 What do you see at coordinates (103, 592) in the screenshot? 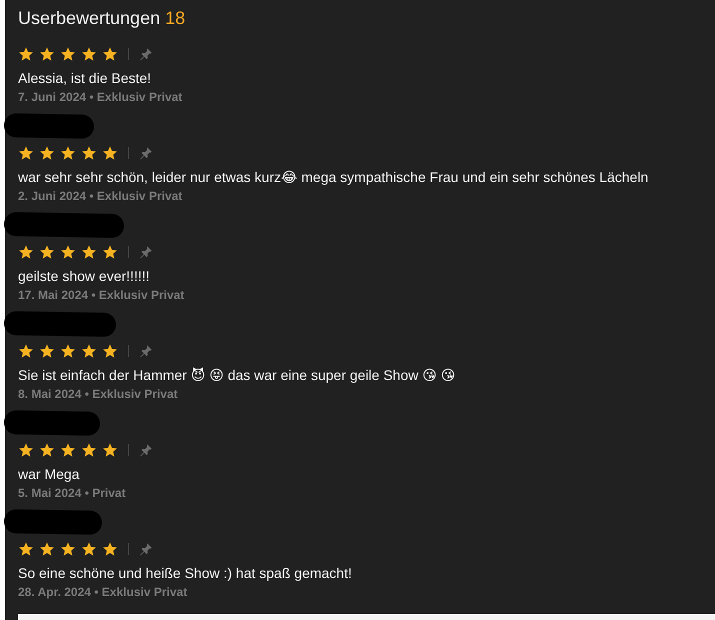
I see `review-meta: 28. Apr. 2024 • Exklusiv Privat` at bounding box center [103, 592].